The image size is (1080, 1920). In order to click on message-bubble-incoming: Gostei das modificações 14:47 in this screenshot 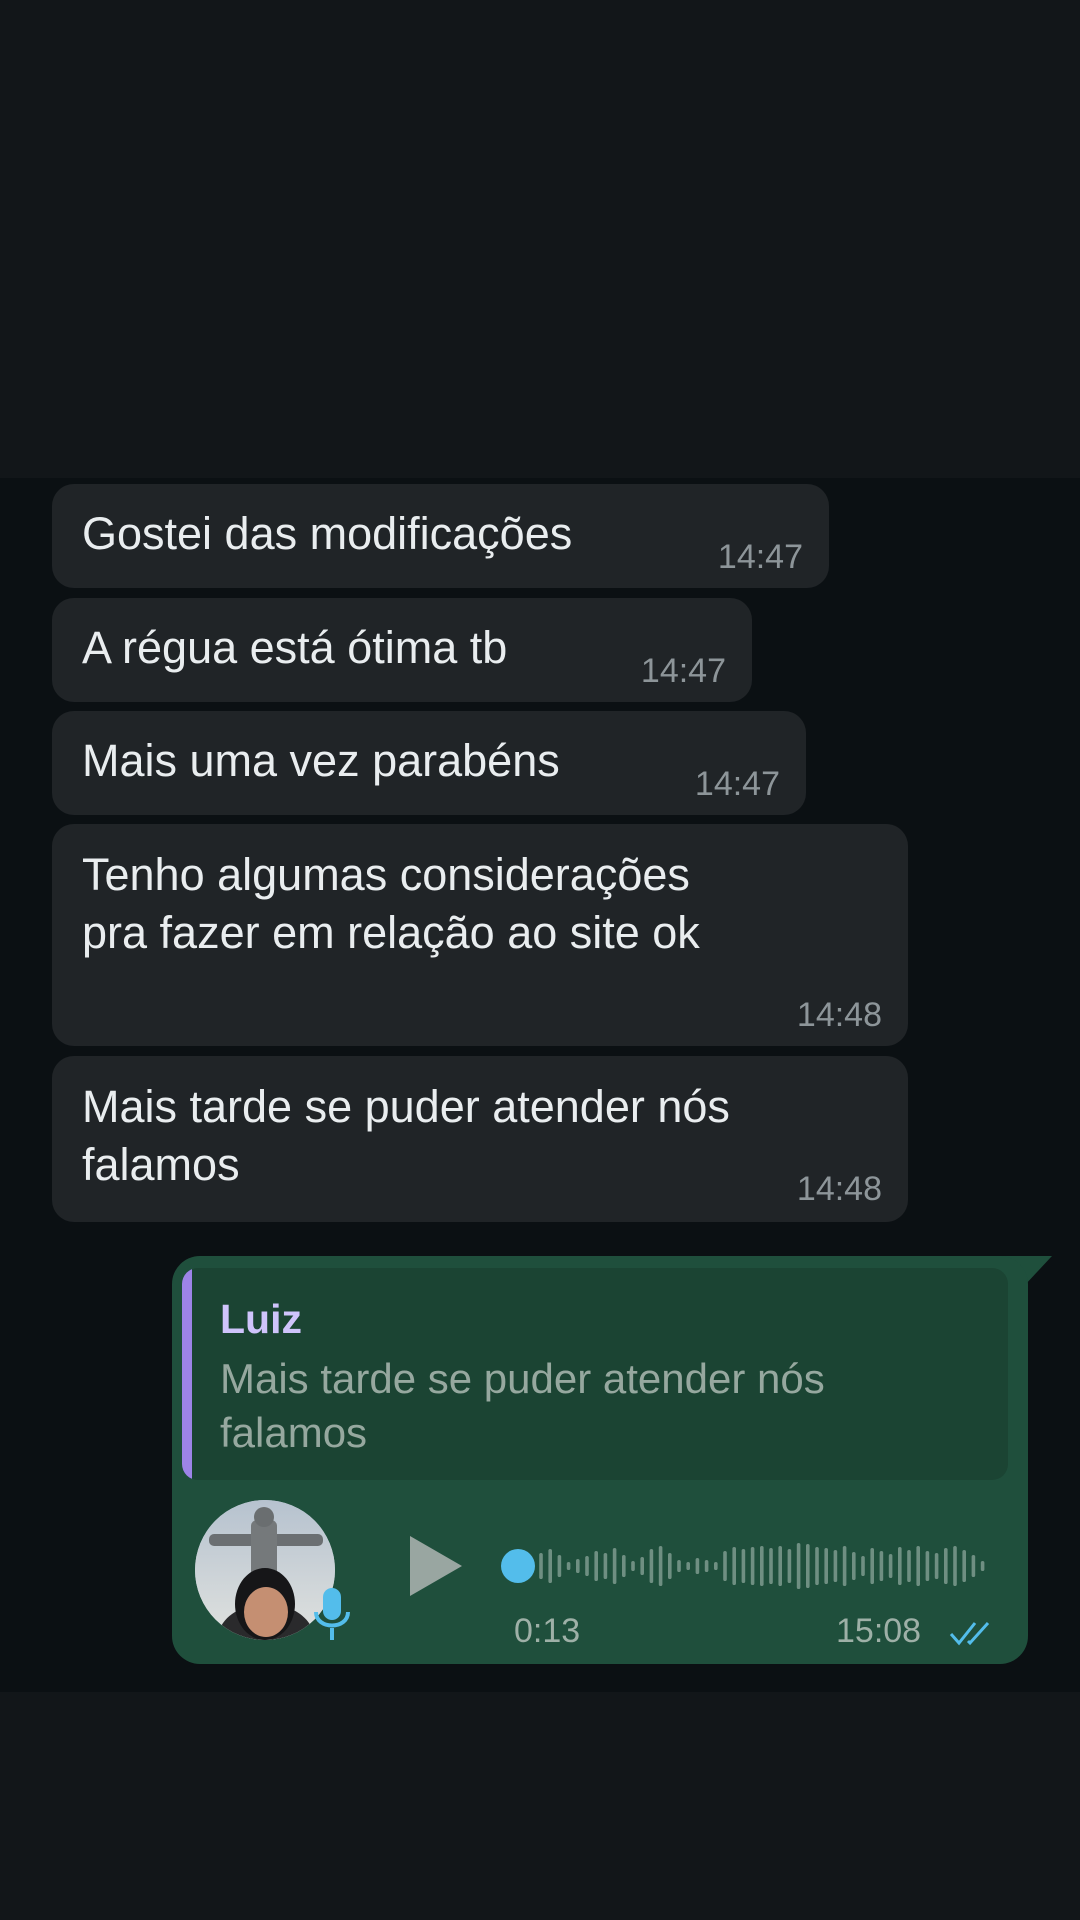, I will do `click(440, 536)`.